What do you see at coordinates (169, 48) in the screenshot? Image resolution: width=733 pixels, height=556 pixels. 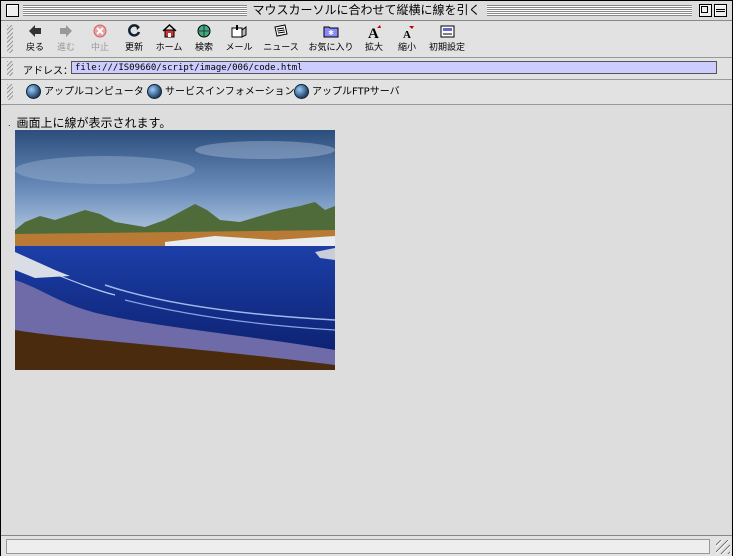 I see `home-button-label: ホーム` at bounding box center [169, 48].